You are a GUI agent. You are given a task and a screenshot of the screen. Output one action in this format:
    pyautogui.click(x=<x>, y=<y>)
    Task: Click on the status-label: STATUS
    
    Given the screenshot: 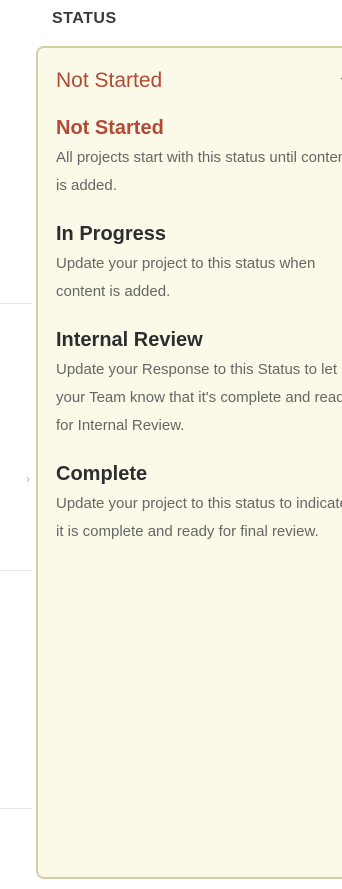 What is the action you would take?
    pyautogui.click(x=84, y=18)
    